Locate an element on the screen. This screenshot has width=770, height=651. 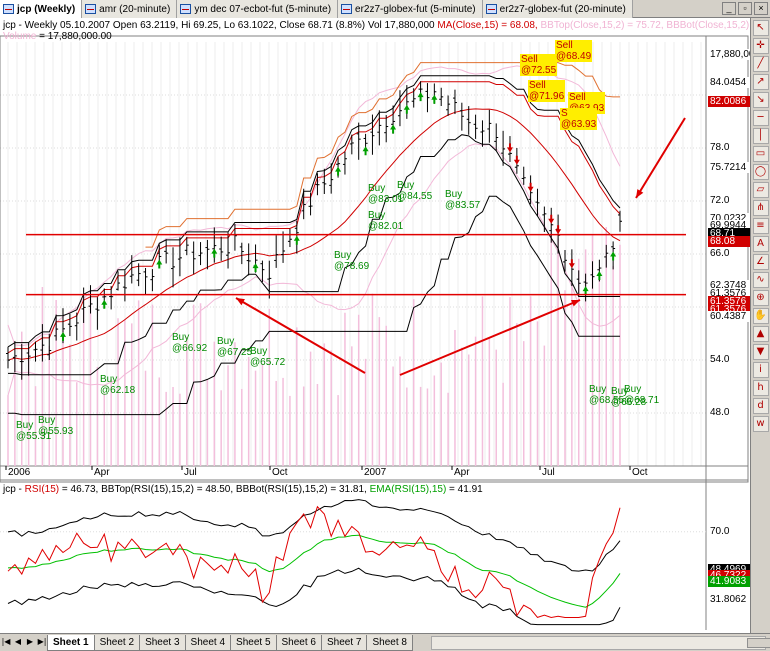
sheet-tab-5: Sheet 5 is located at coordinates (253, 642).